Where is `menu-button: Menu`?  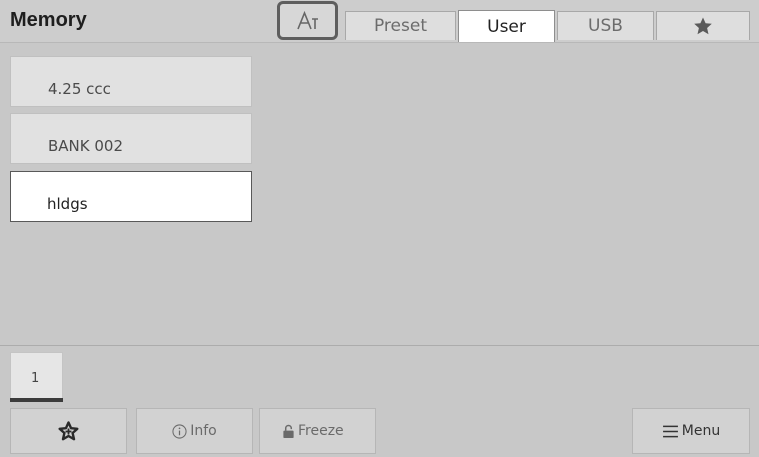
menu-button: Menu is located at coordinates (691, 431).